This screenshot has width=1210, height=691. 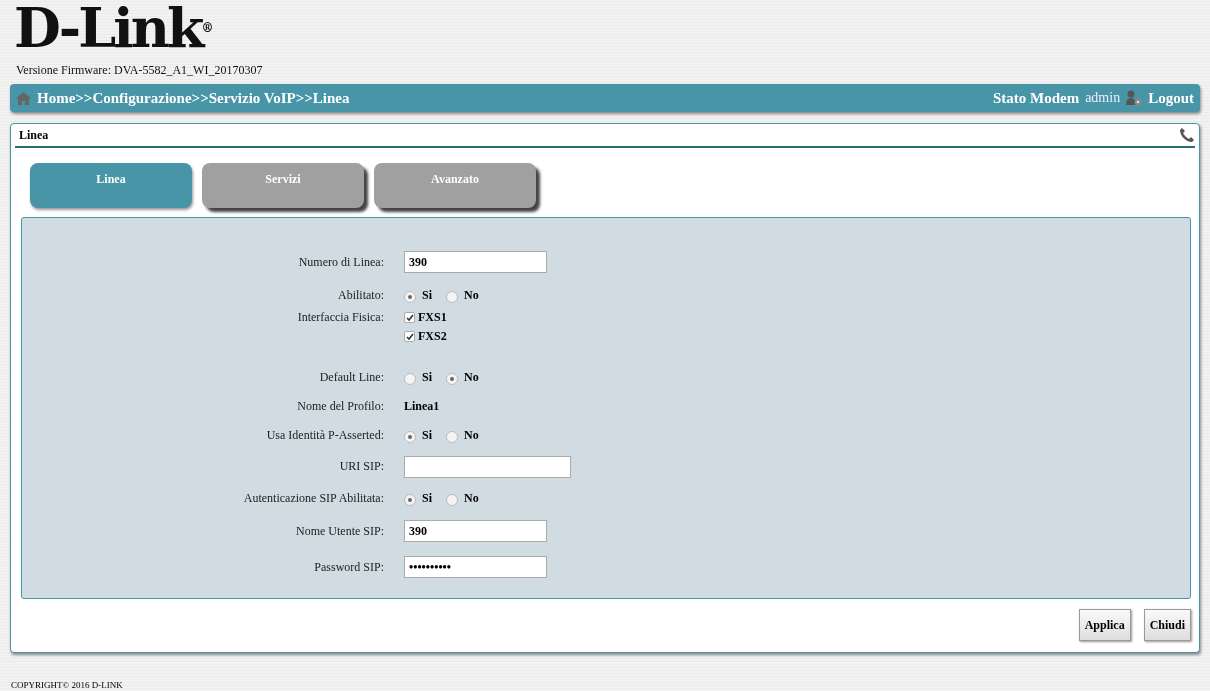 What do you see at coordinates (1134, 98) in the screenshot?
I see `user-settings-icon` at bounding box center [1134, 98].